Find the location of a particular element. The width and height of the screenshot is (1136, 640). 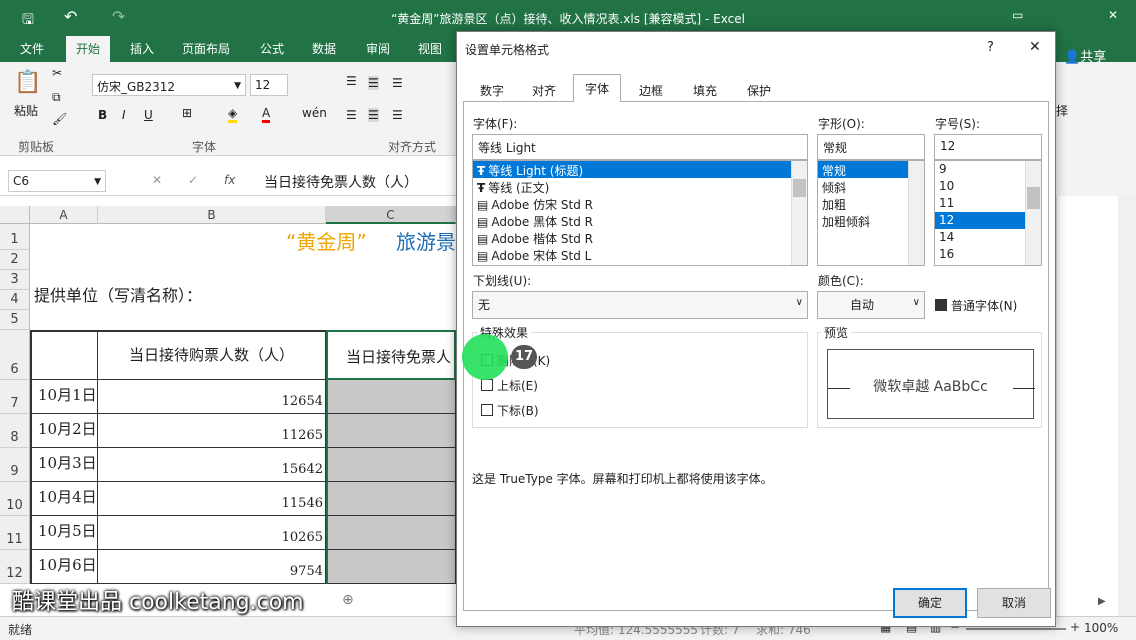

cancel-button: 取消 is located at coordinates (1014, 603).